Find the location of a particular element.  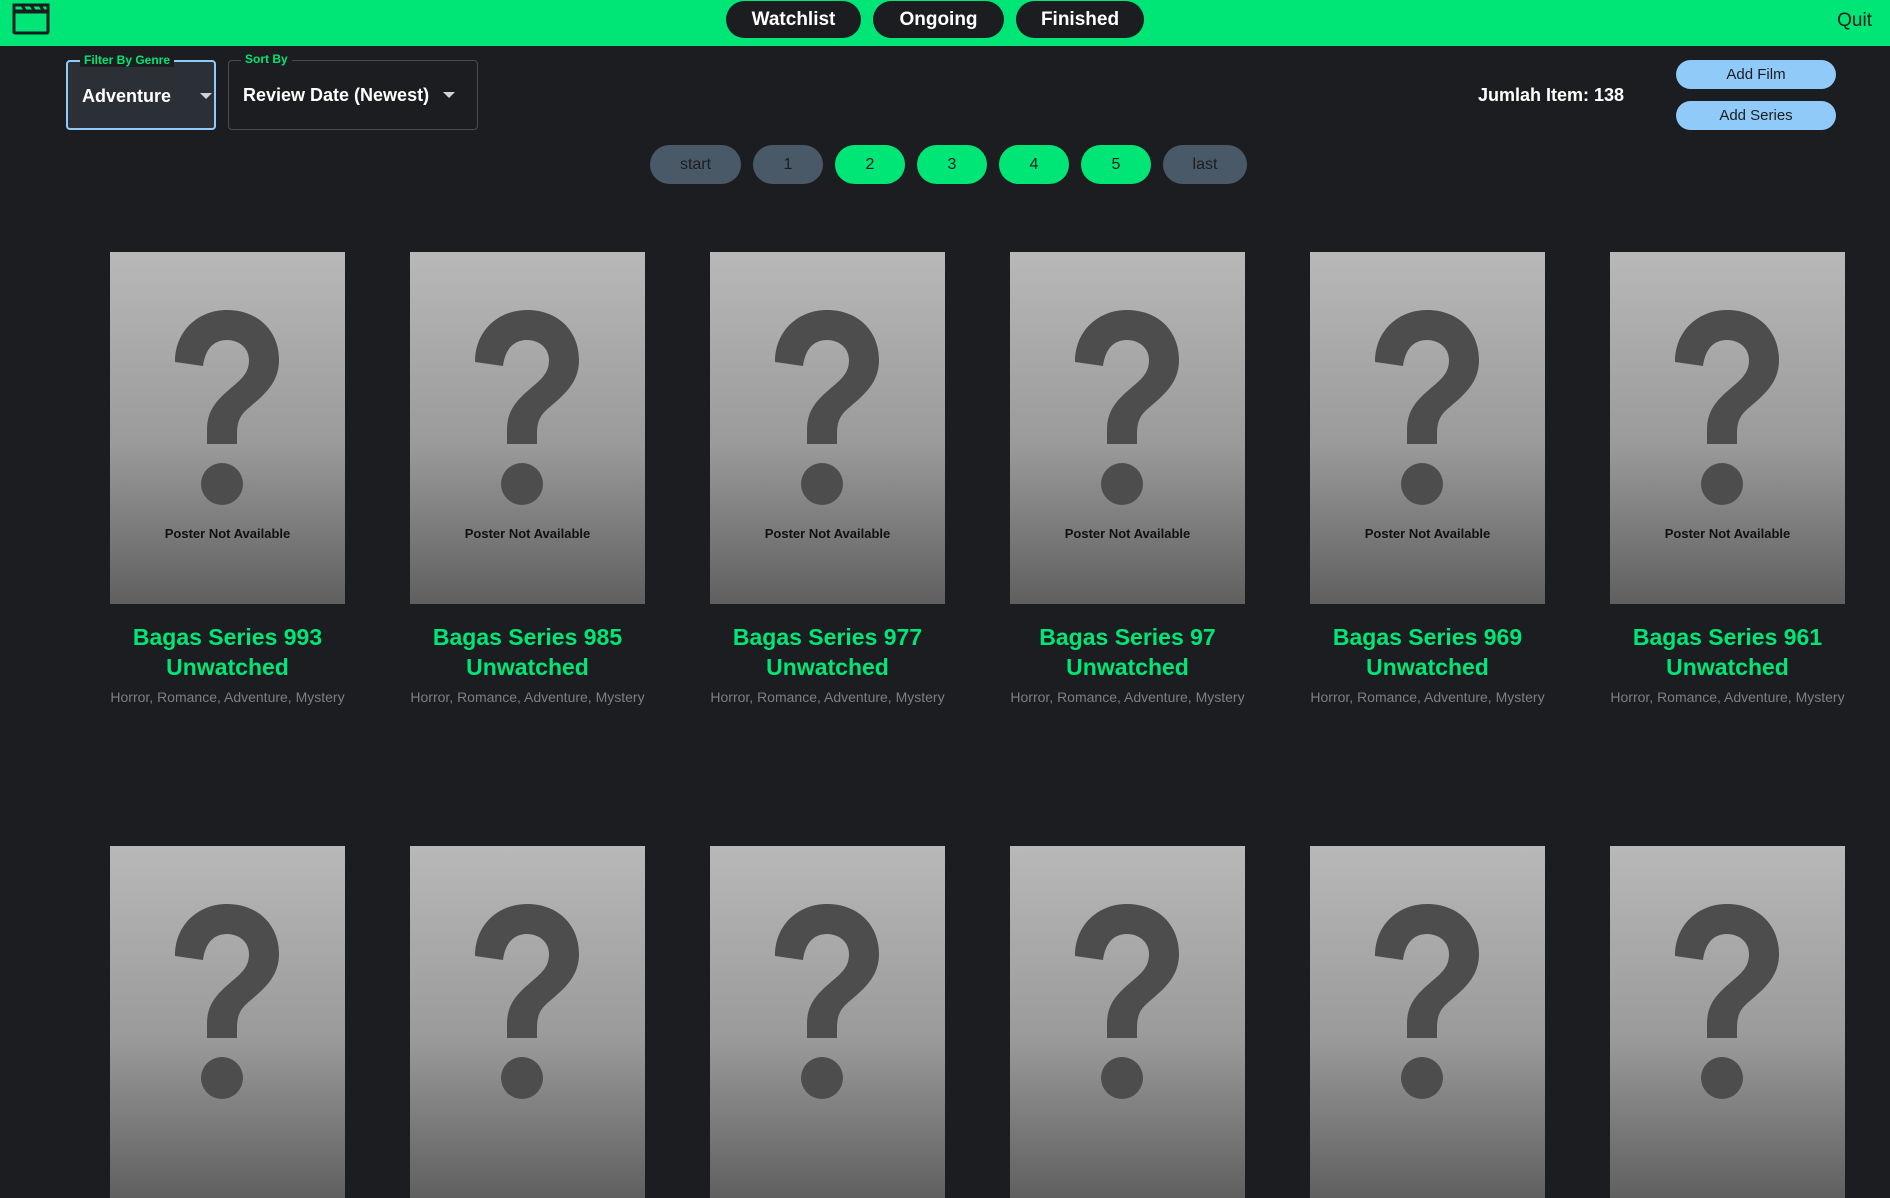

tab-finished: Finished is located at coordinates (1080, 19).